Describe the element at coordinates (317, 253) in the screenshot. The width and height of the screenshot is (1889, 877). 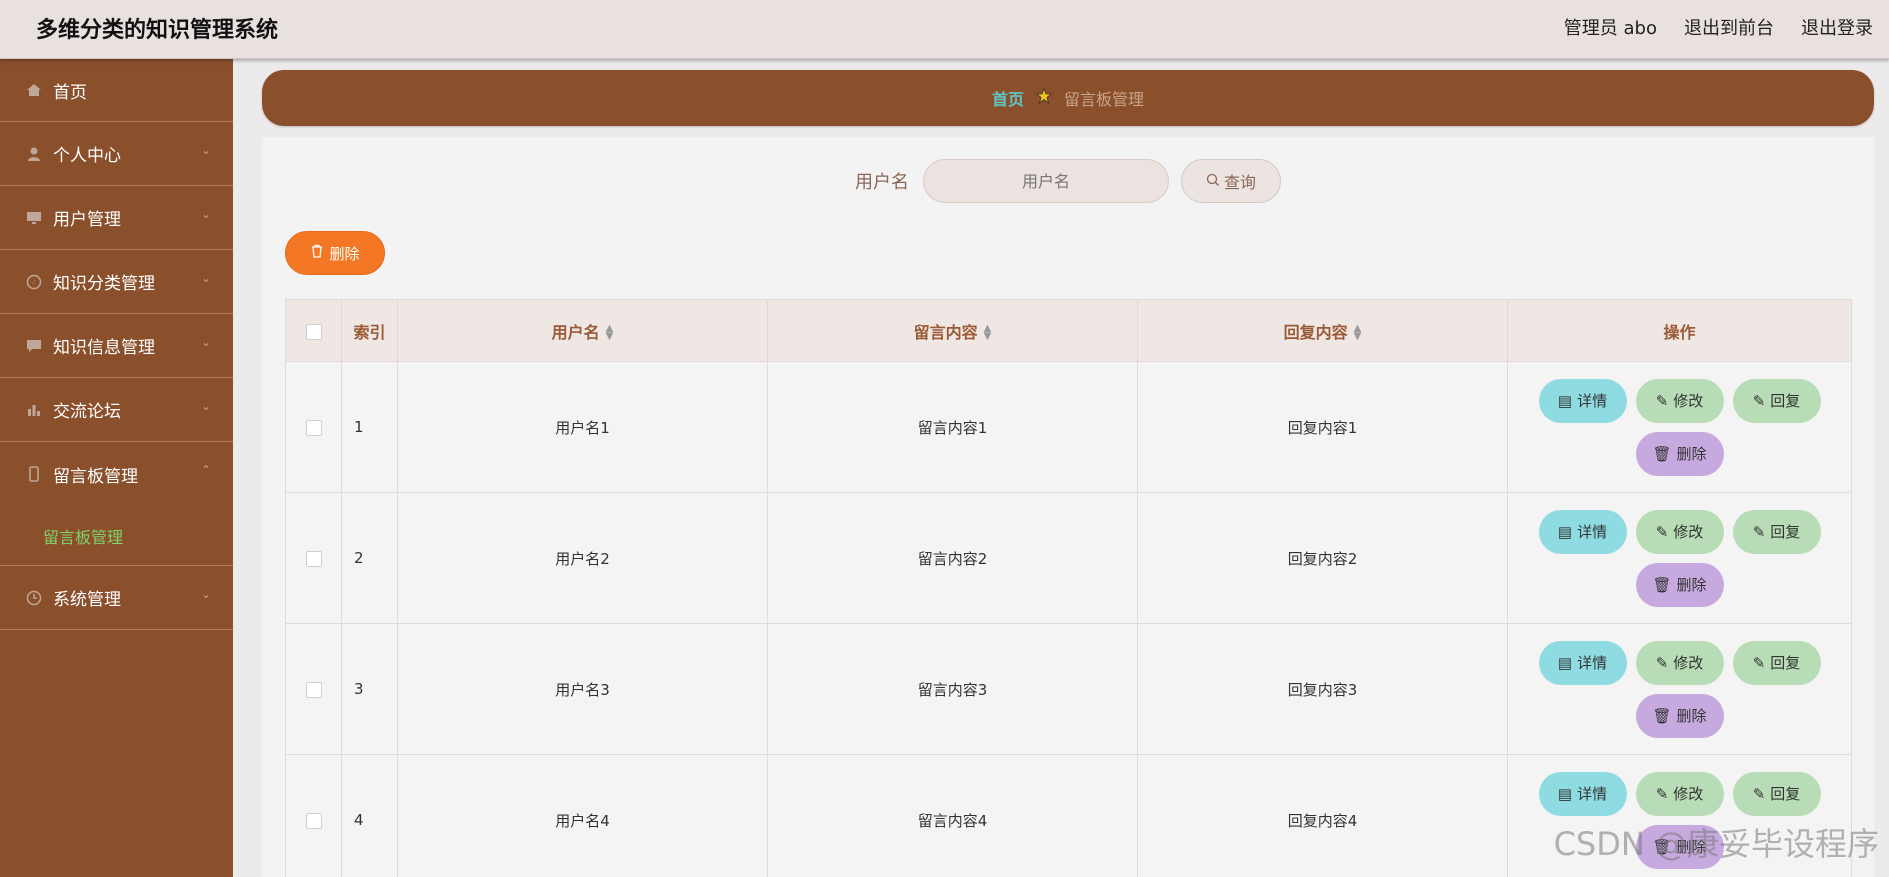
I see `trash-icon` at that location.